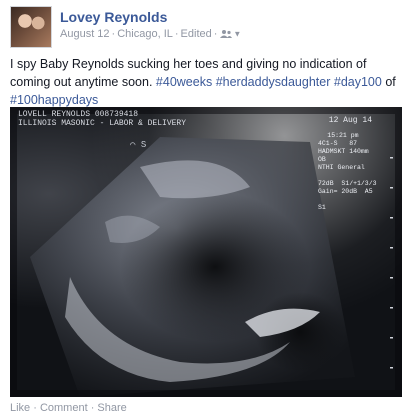 Image resolution: width=412 pixels, height=414 pixels. Describe the element at coordinates (138, 145) in the screenshot. I see `scan-marker: ⌒ S` at that location.